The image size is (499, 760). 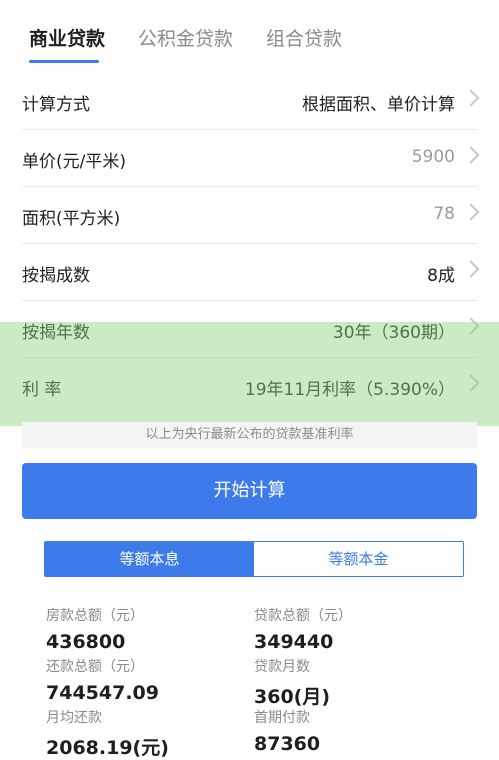 What do you see at coordinates (282, 667) in the screenshot?
I see `loan-months-label: 贷款月数` at bounding box center [282, 667].